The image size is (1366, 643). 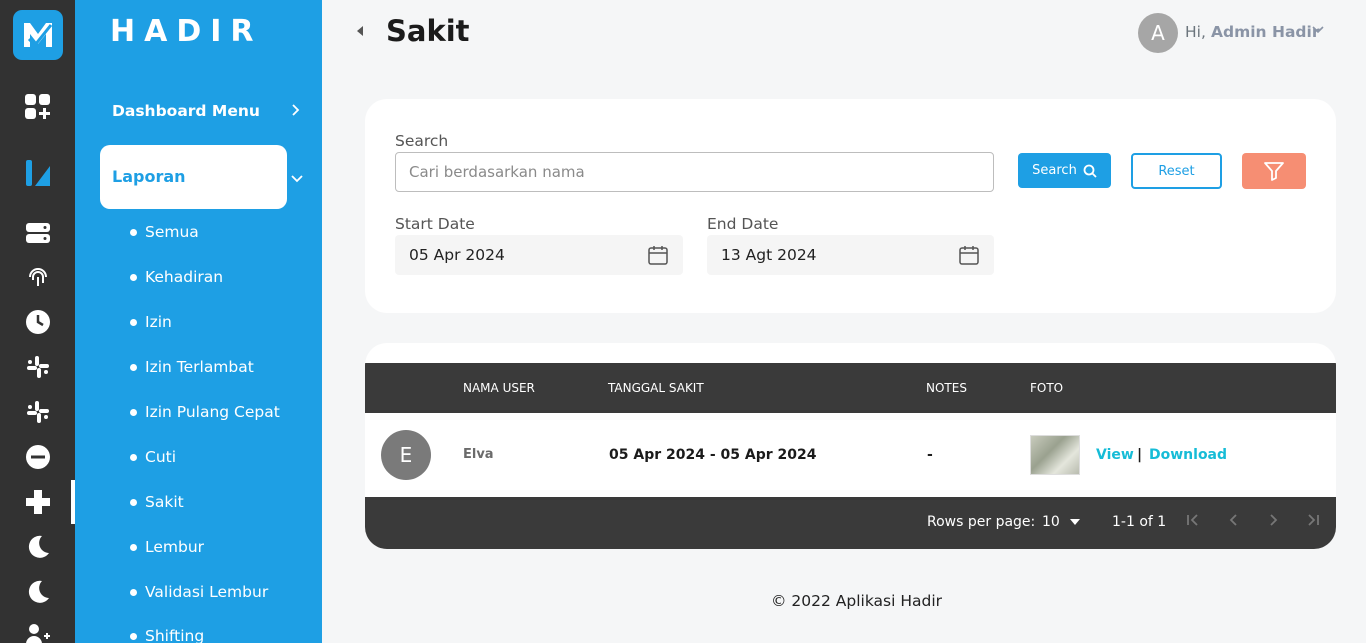 What do you see at coordinates (406, 455) in the screenshot?
I see `avatar: E` at bounding box center [406, 455].